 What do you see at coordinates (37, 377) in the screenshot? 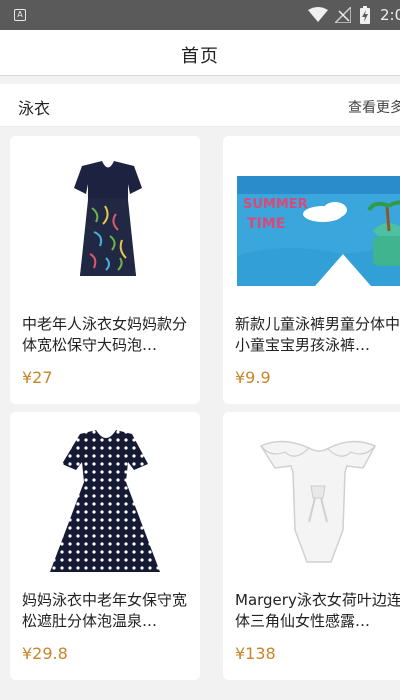
I see `product-price: ¥27` at bounding box center [37, 377].